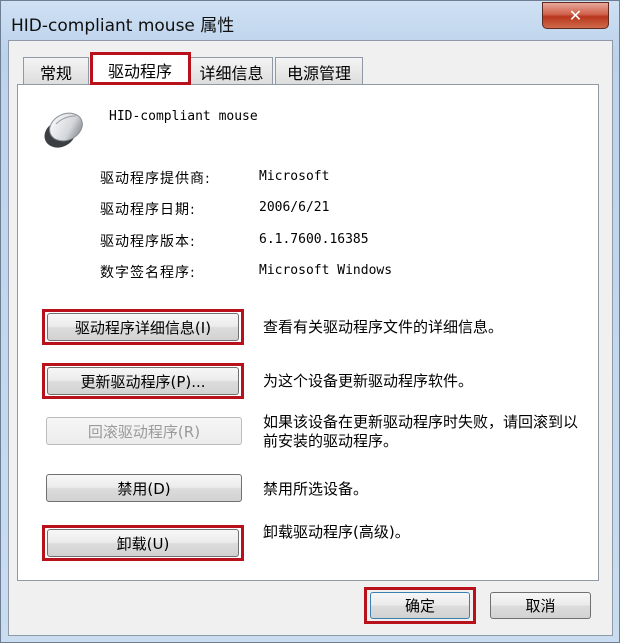 This screenshot has height=643, width=620. I want to click on ok-highlight, so click(420, 605).